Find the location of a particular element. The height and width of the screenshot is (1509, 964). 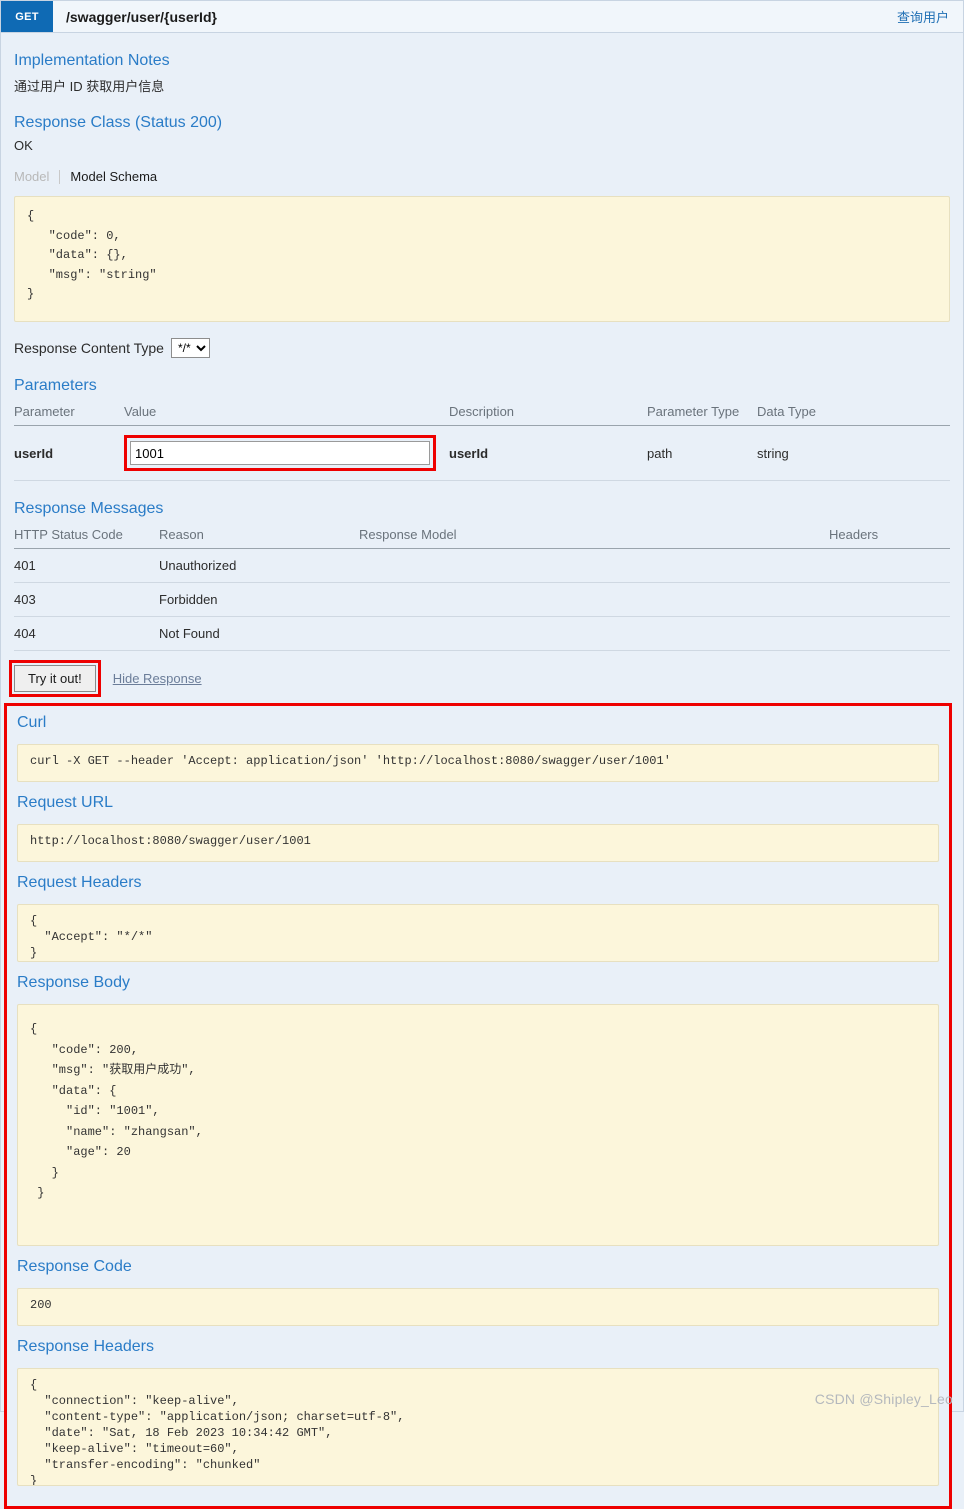

reason-cell: Forbidden is located at coordinates (259, 599).